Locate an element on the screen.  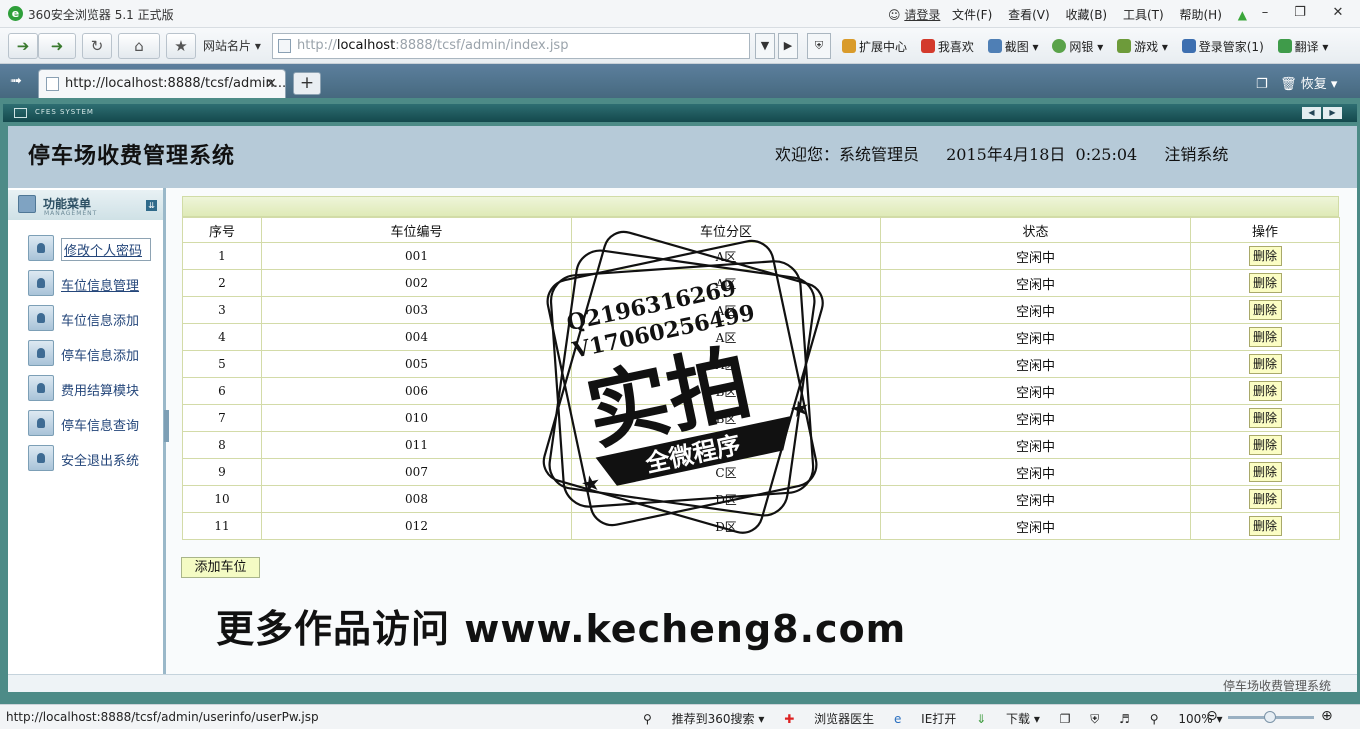
menu-item-parking-add: 停车信息添加 is located at coordinates (93, 353).